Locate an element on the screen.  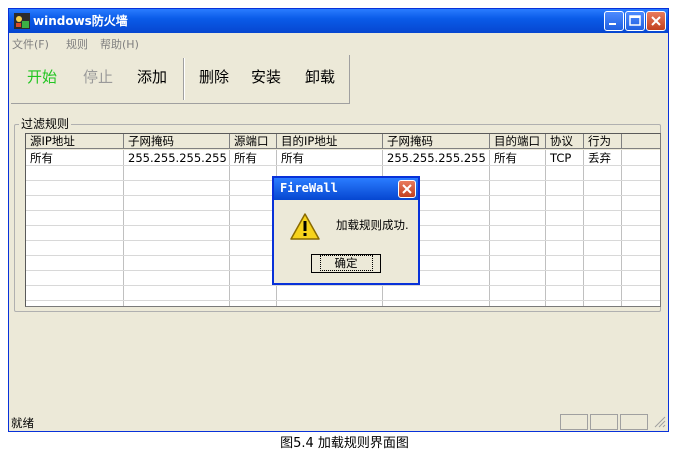
status-text: 就绪 is located at coordinates (22, 423).